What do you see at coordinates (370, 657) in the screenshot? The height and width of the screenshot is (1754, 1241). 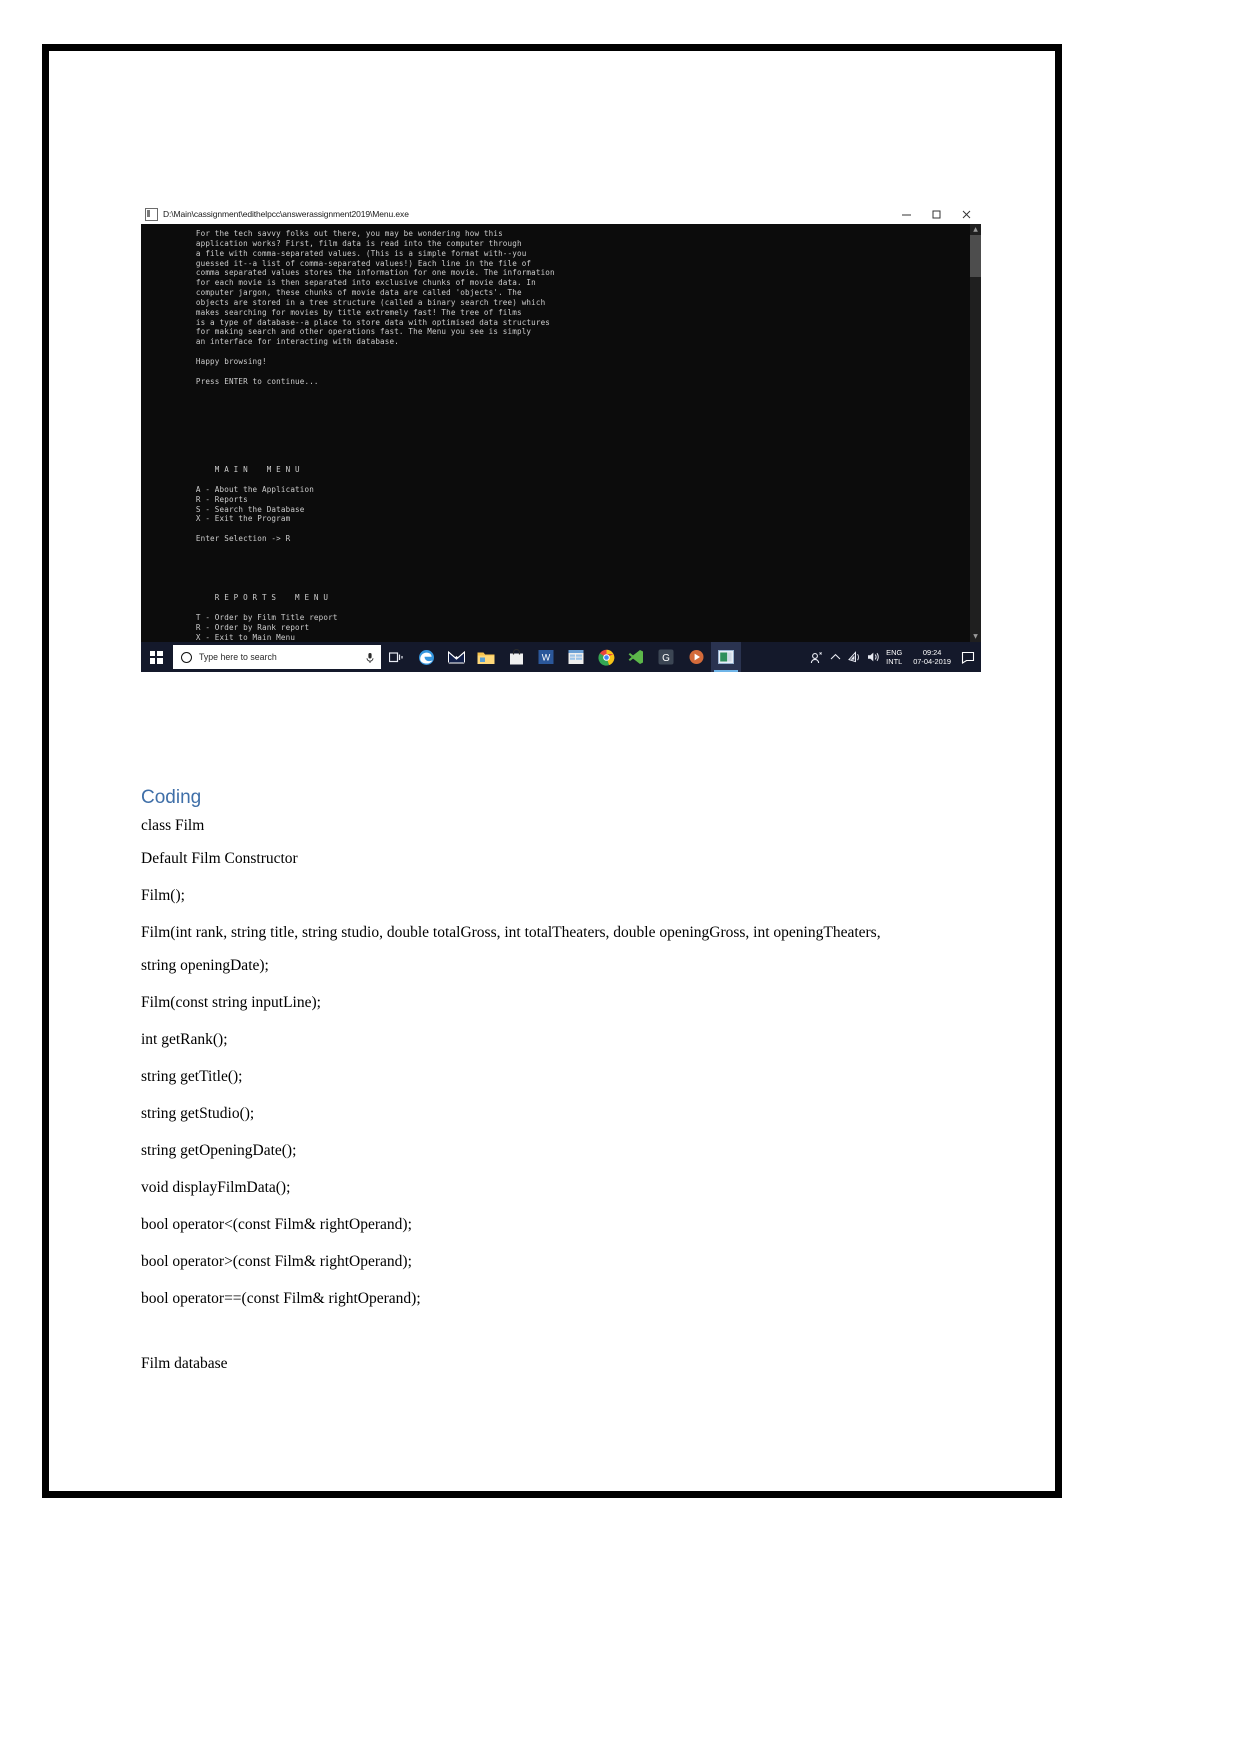 I see `microphone-icon` at bounding box center [370, 657].